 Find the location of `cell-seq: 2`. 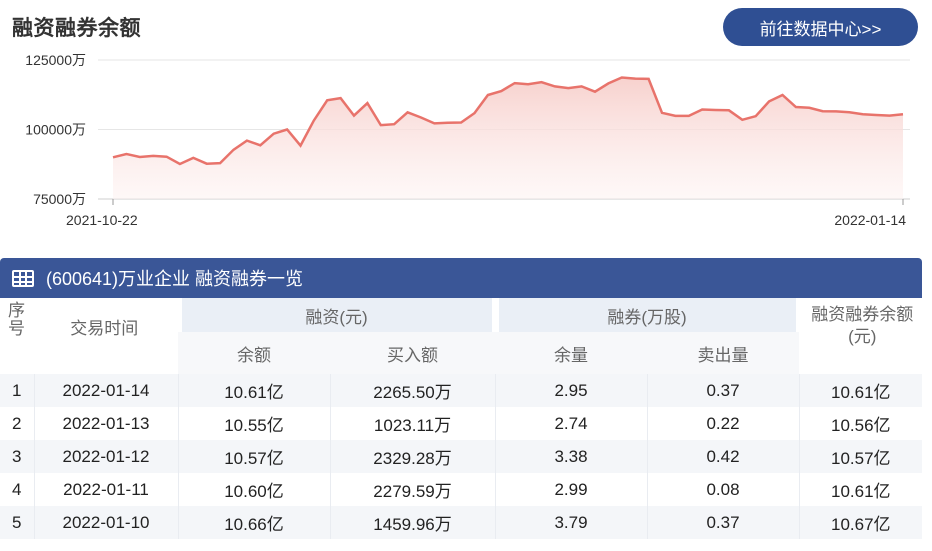

cell-seq: 2 is located at coordinates (17, 423).